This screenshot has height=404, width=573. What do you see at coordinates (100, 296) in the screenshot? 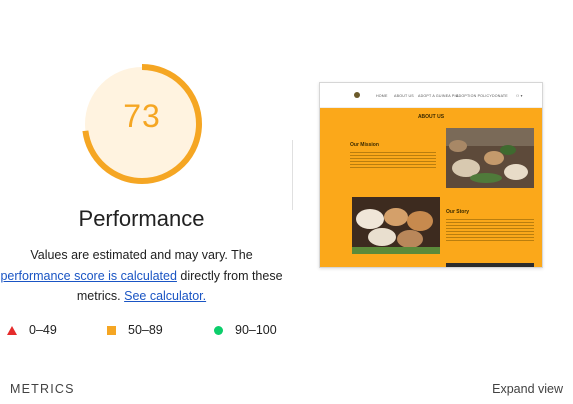
I see `description-line3: metrics.` at bounding box center [100, 296].